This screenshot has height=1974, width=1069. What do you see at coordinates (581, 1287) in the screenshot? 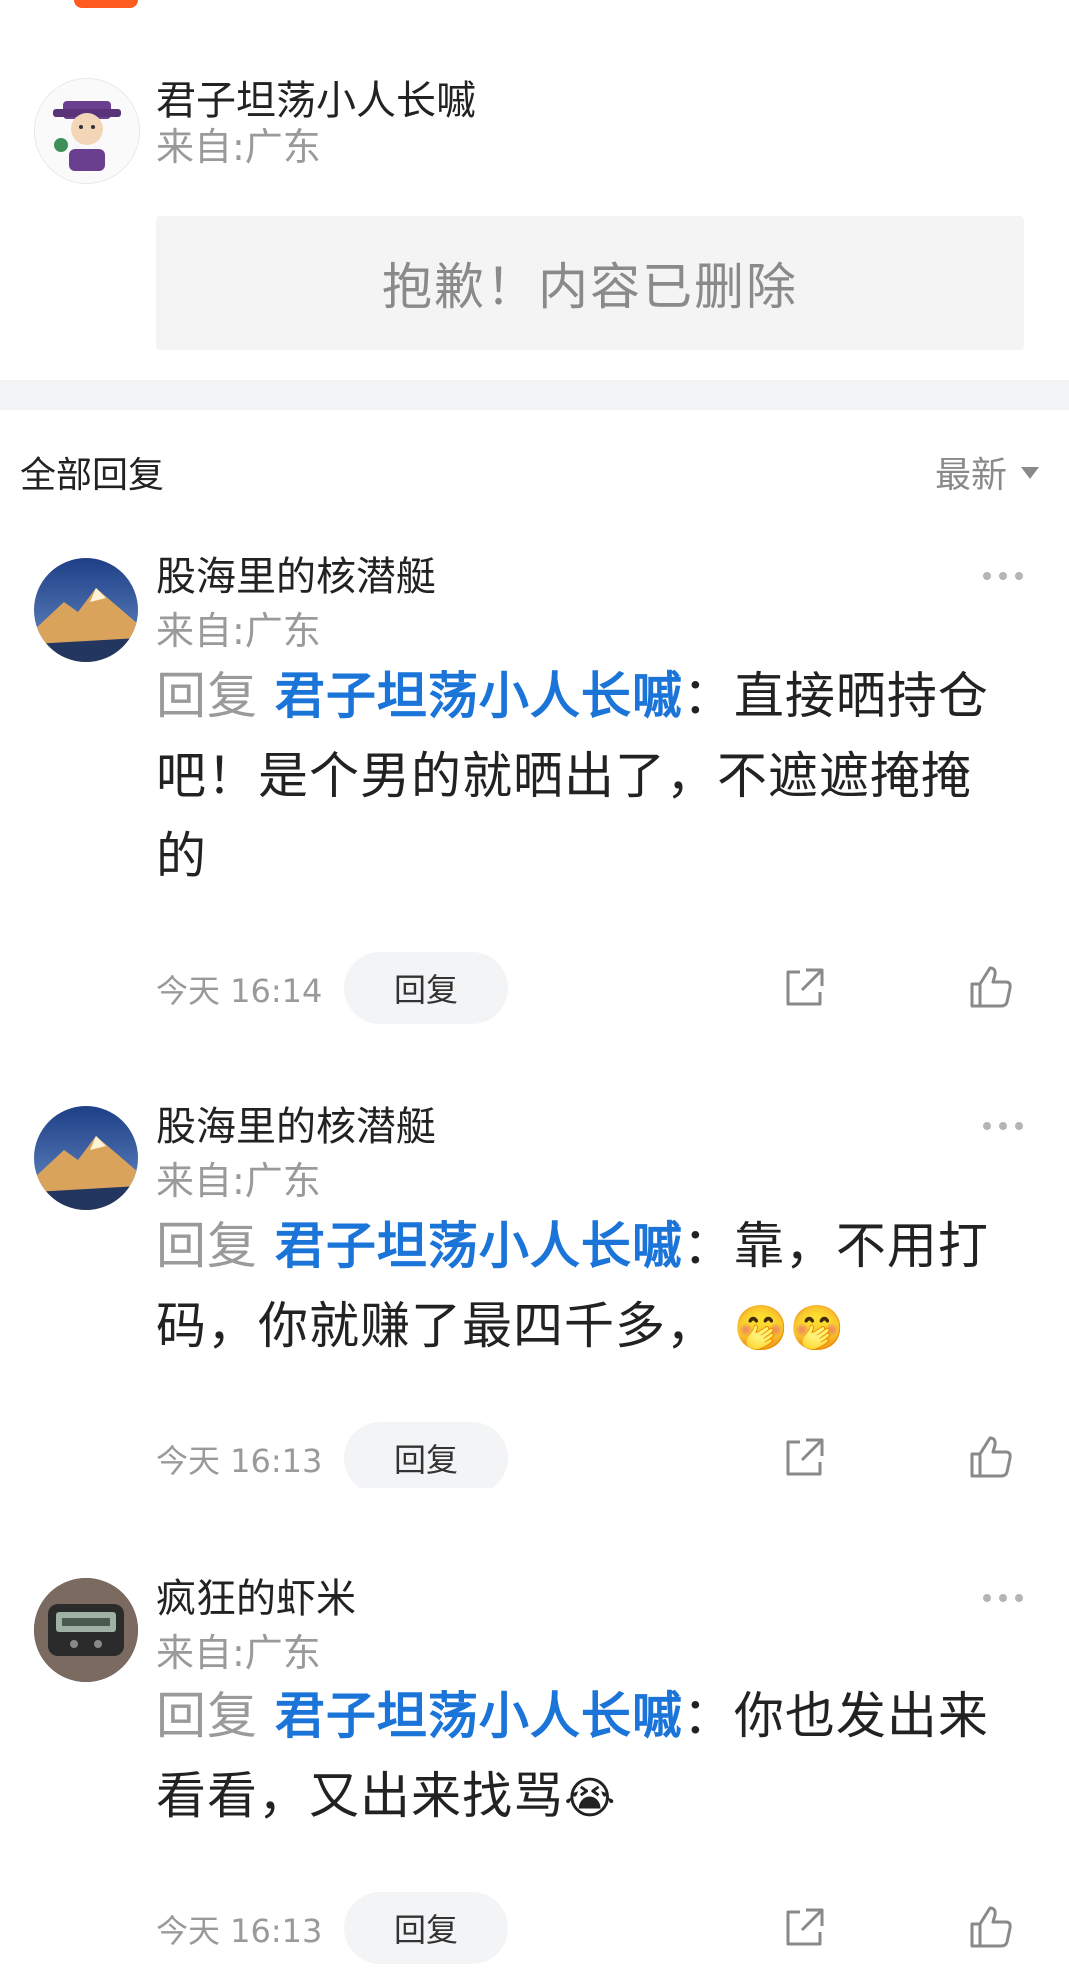
I see `comment-text: 回复 君子坦荡小人长嘁：靠，不用打码，你就赚了最四千多， 🤭🤭` at bounding box center [581, 1287].